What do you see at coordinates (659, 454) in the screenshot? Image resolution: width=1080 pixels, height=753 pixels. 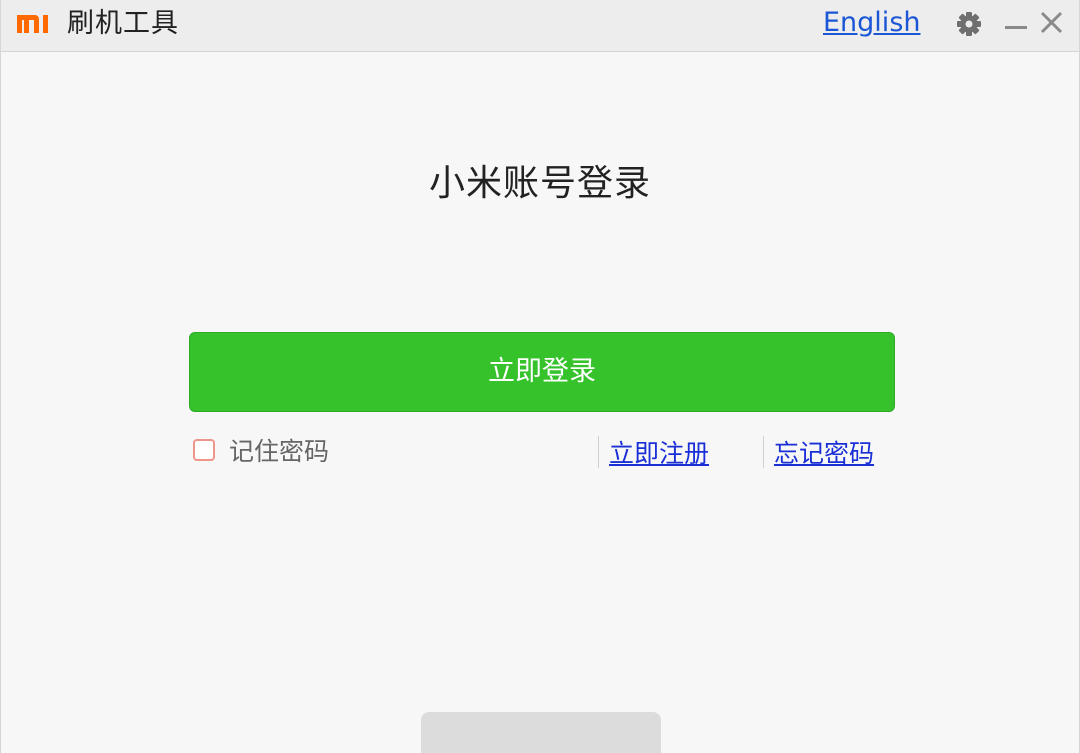 I see `register-link: 立即注册` at bounding box center [659, 454].